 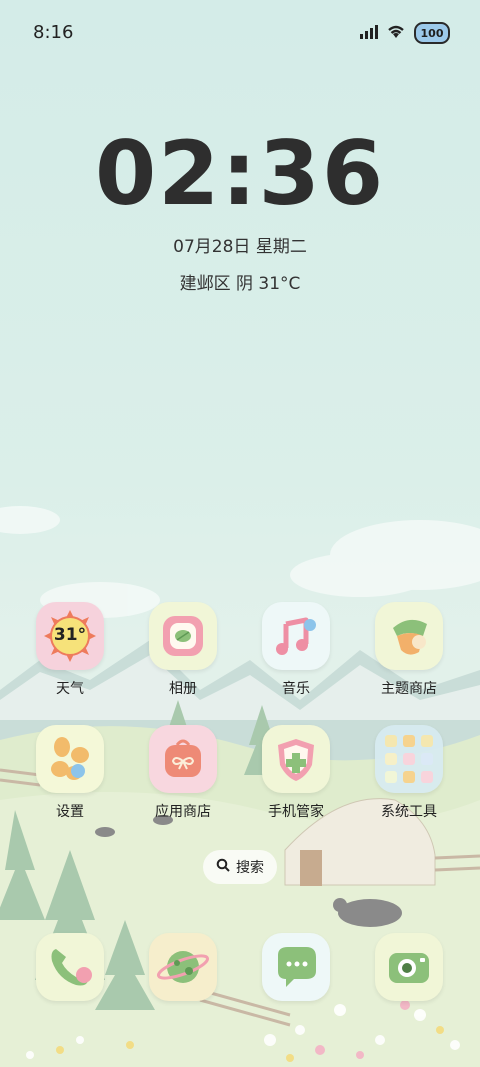 What do you see at coordinates (240, 247) in the screenshot?
I see `clock-date: 07月28日 星期二` at bounding box center [240, 247].